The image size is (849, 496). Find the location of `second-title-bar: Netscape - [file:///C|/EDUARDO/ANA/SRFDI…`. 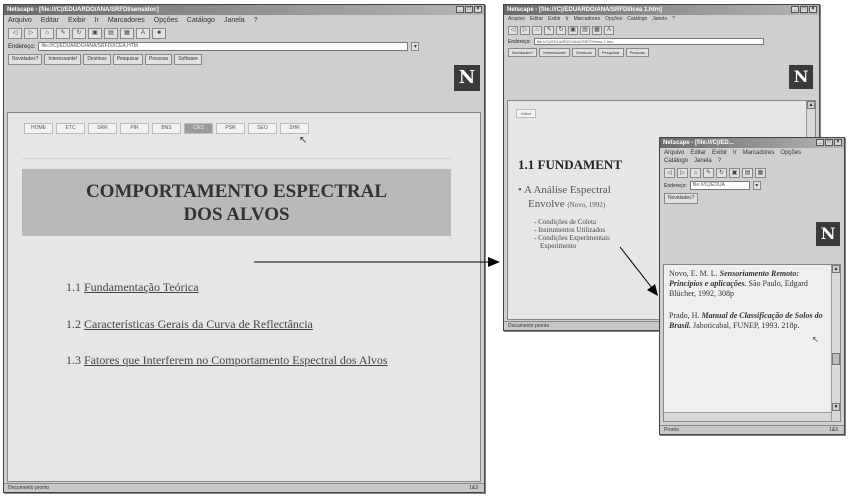

second-title-bar: Netscape - [file:///C|/EDUARDO/ANA/SRFDI… is located at coordinates (661, 10).